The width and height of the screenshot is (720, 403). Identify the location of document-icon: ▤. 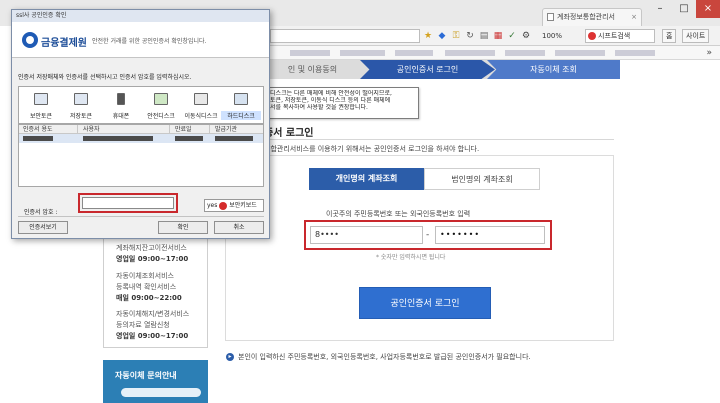
(484, 36).